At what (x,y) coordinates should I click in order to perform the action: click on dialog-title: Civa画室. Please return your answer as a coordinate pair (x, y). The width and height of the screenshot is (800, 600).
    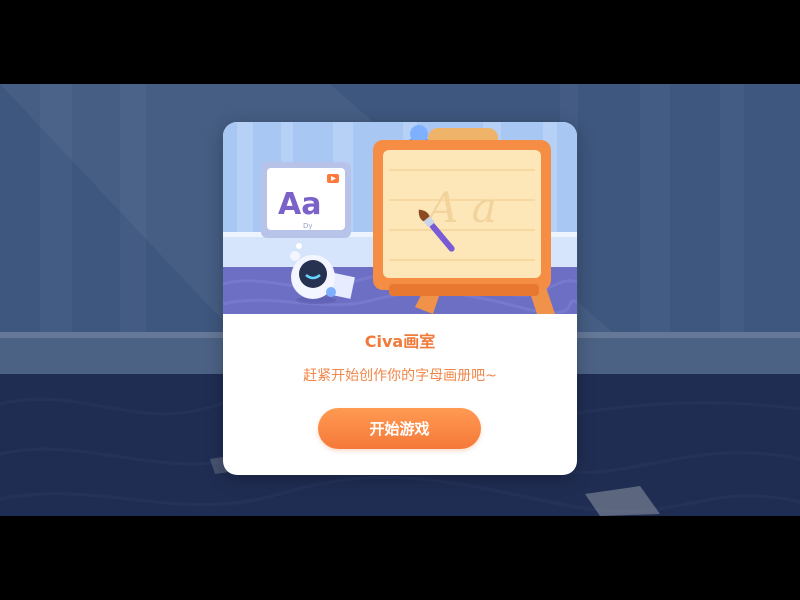
    Looking at the image, I should click on (400, 341).